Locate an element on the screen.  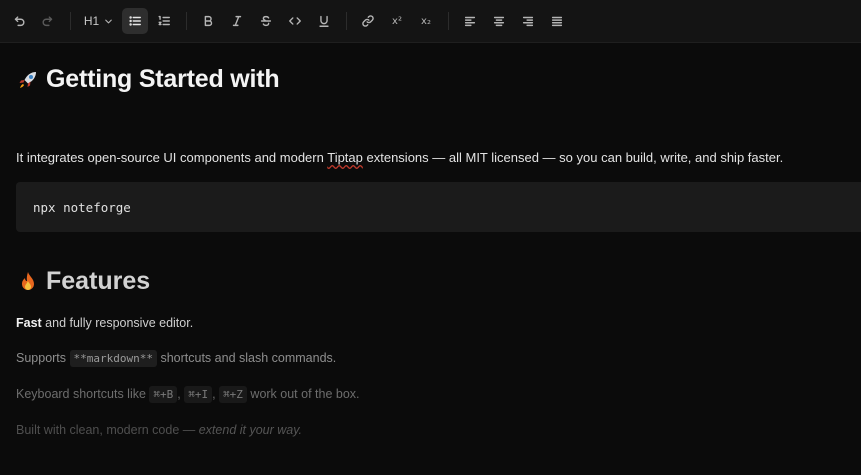
align-right-button is located at coordinates (528, 21).